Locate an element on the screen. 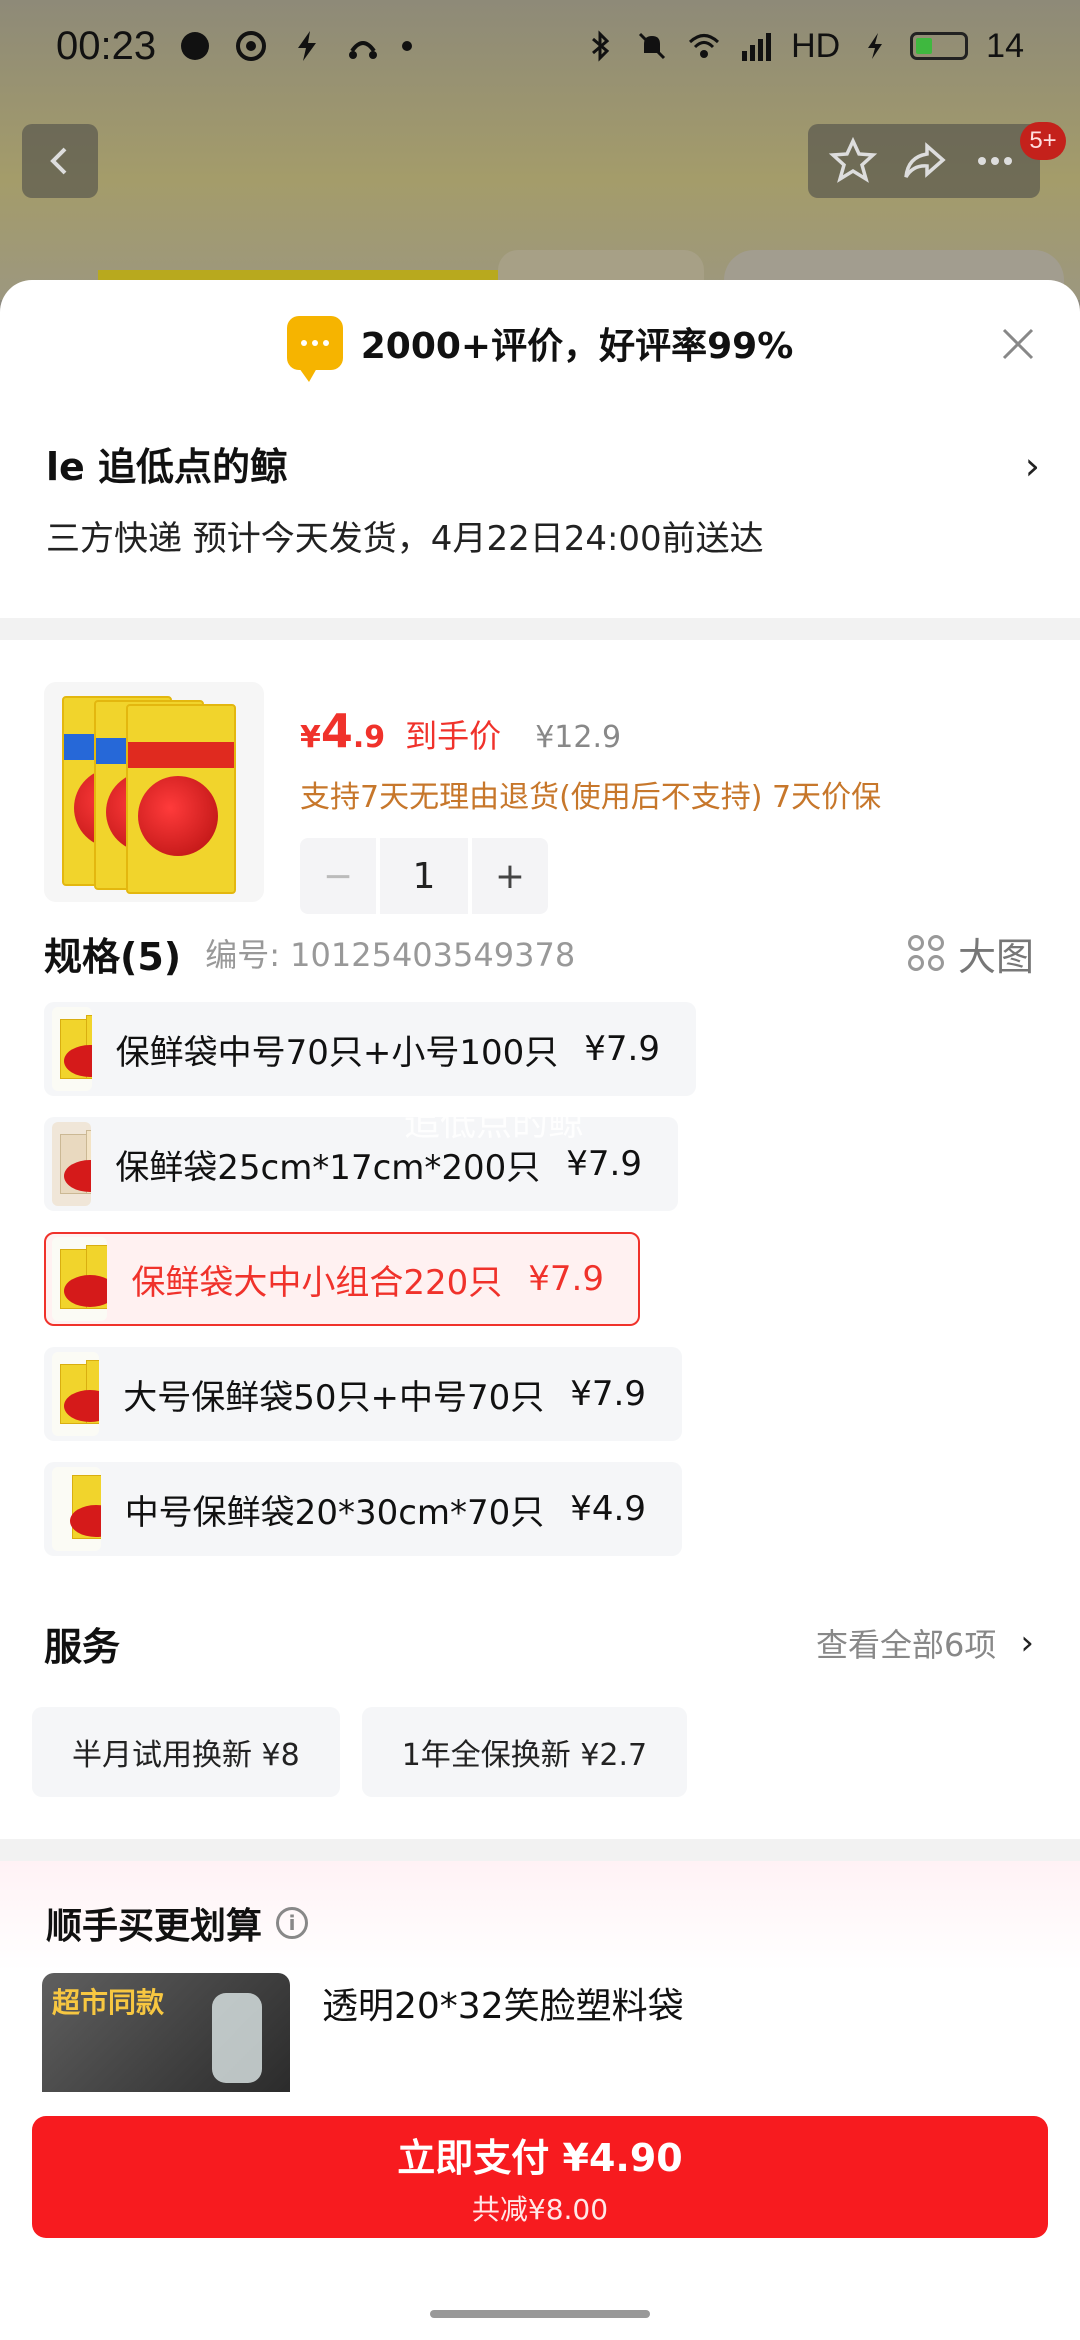  share-icon is located at coordinates (924, 161).